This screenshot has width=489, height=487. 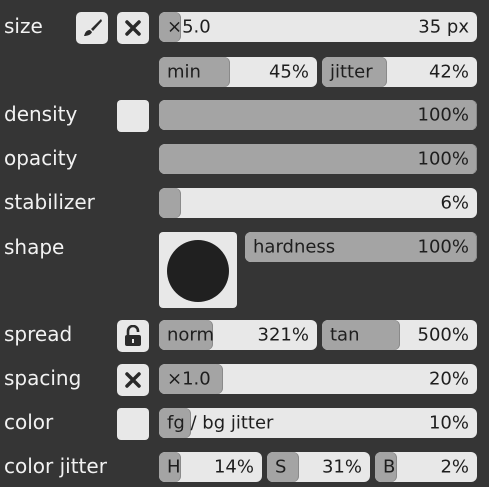 What do you see at coordinates (238, 335) in the screenshot?
I see `spread-norm-slider: norm 321%` at bounding box center [238, 335].